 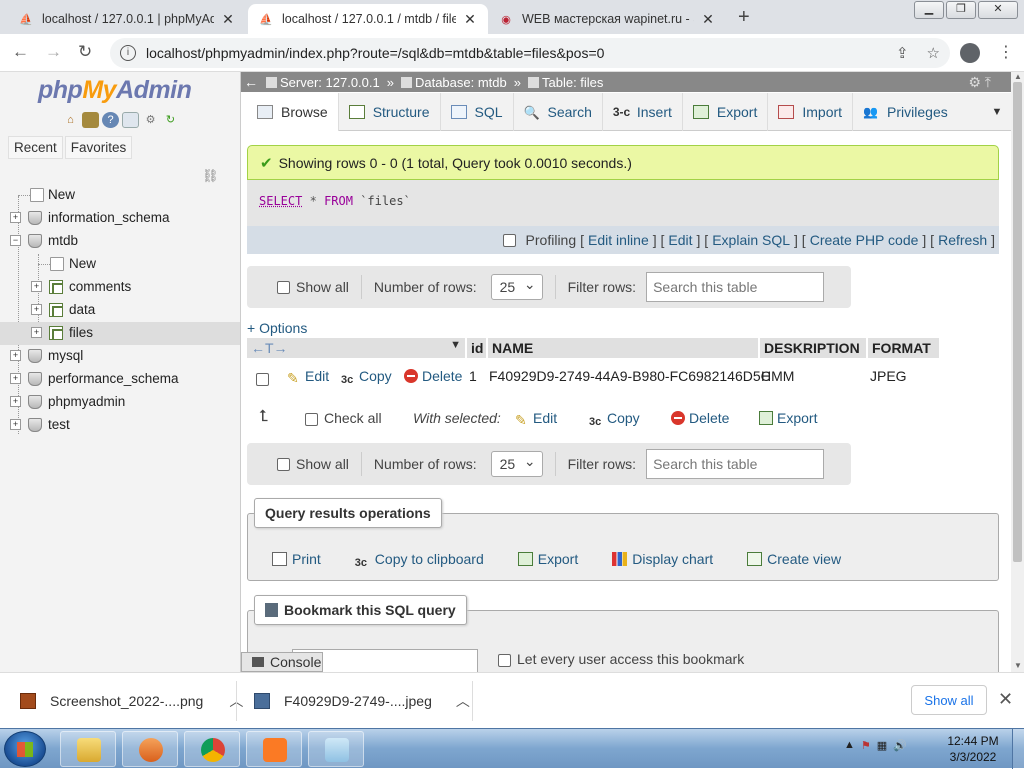 What do you see at coordinates (25, 749) in the screenshot?
I see `start-button` at bounding box center [25, 749].